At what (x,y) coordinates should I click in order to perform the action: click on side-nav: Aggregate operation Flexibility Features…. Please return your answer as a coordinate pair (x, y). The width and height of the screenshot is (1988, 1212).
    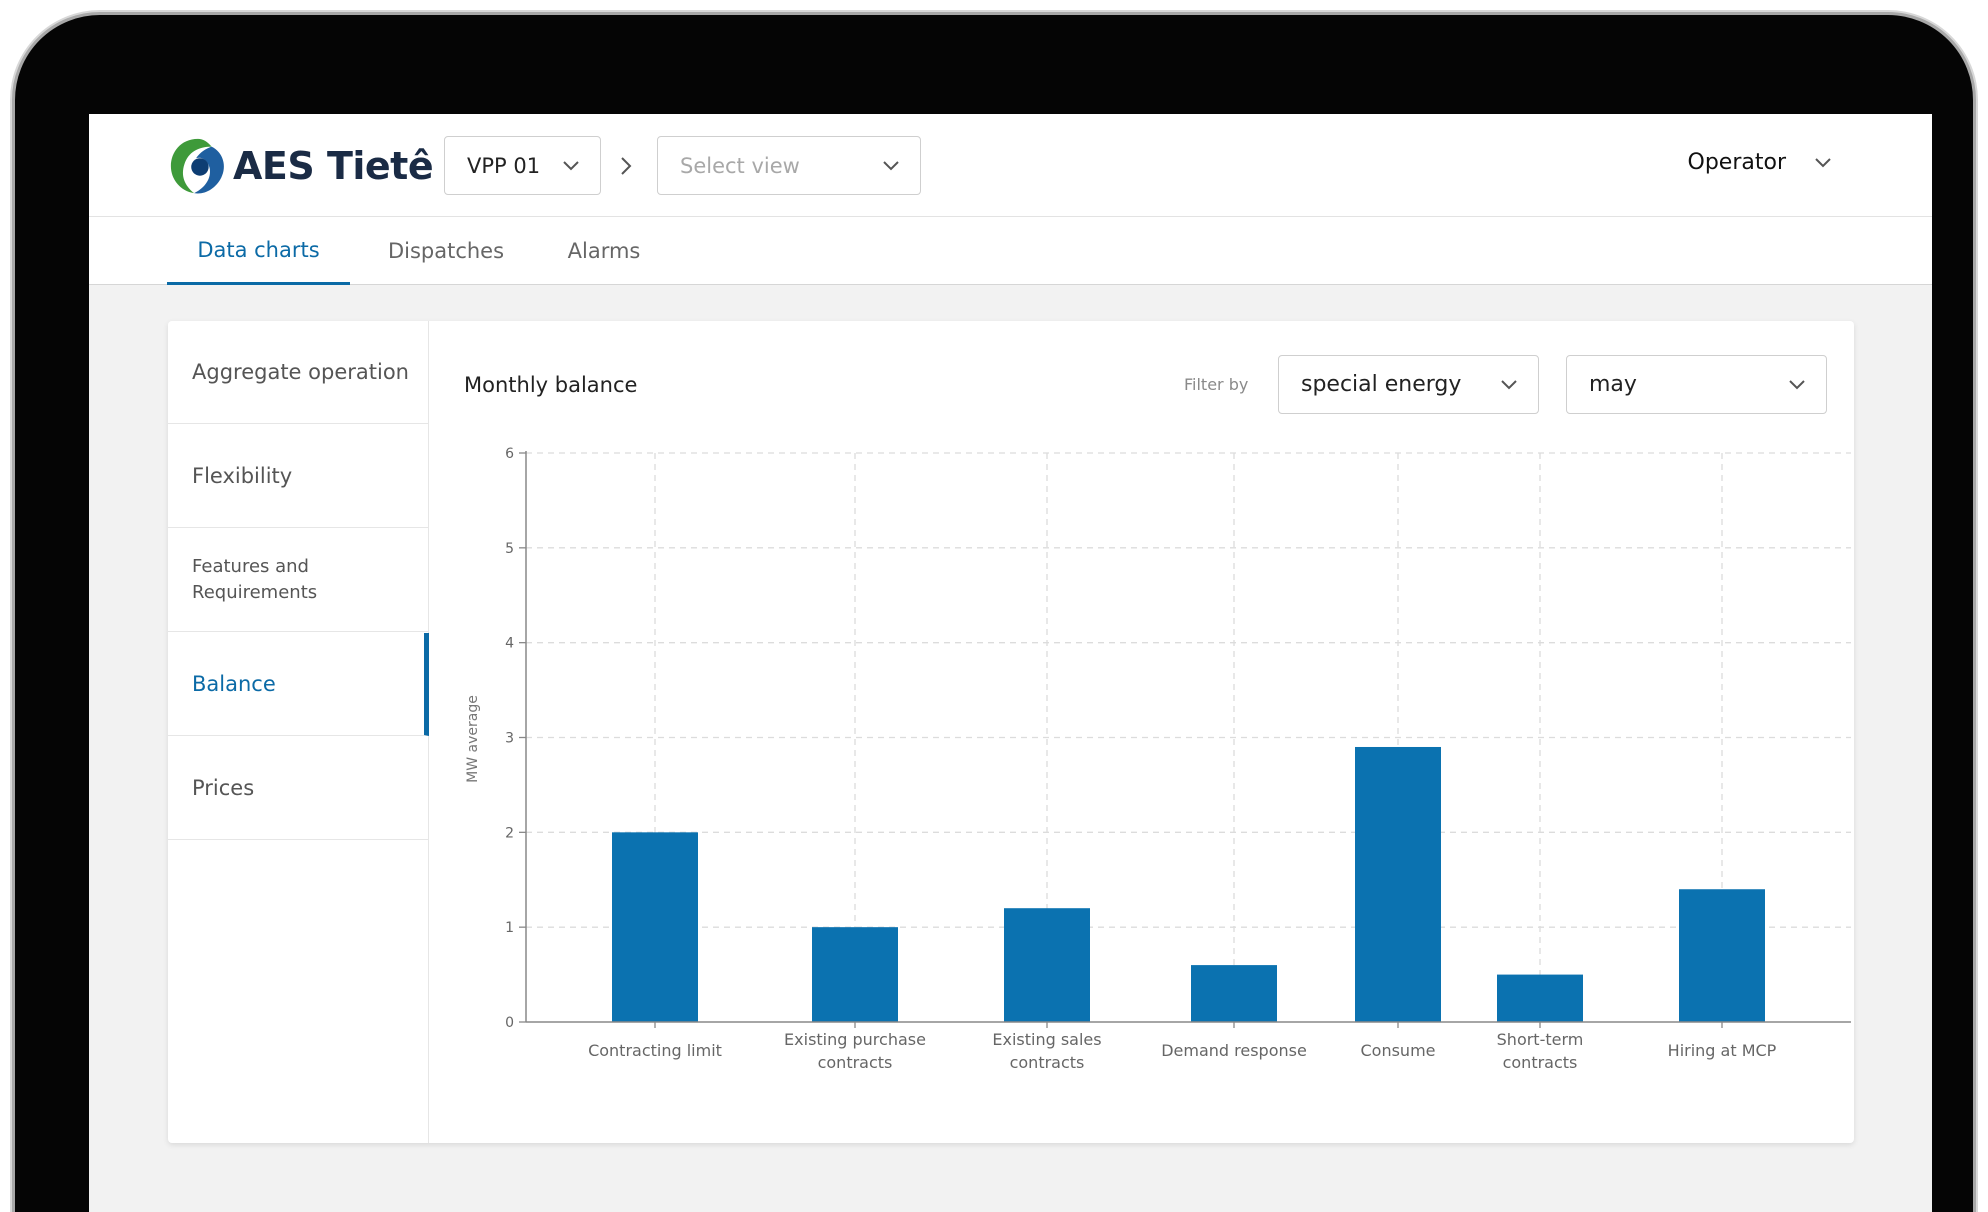
    Looking at the image, I should click on (298, 732).